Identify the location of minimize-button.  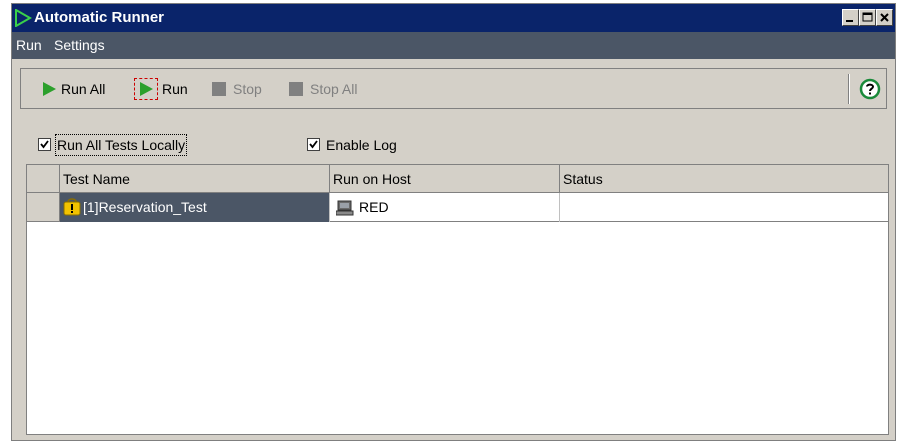
(850, 17).